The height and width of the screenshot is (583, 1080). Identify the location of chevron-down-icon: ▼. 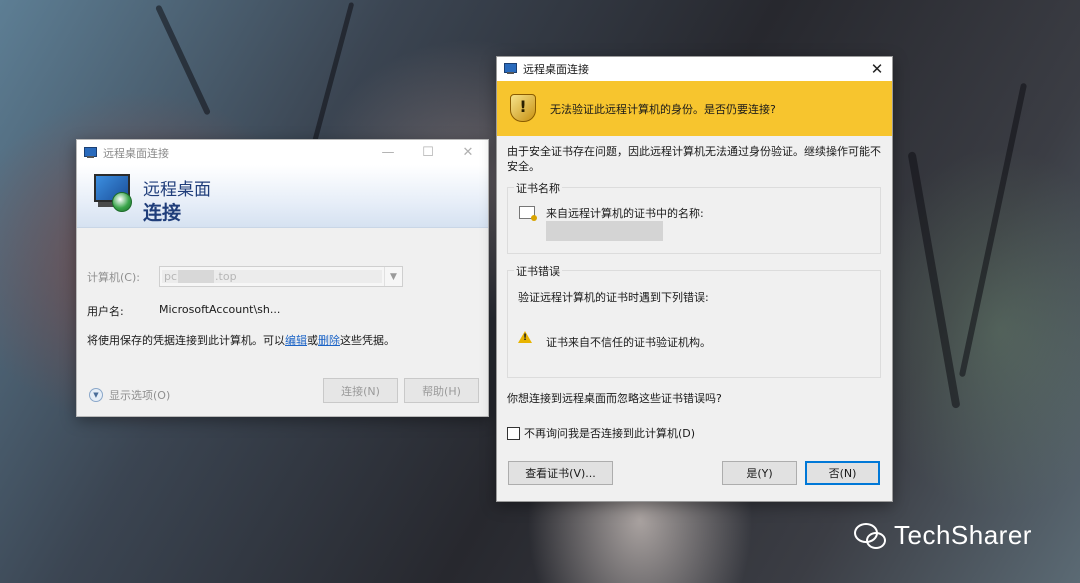
(393, 276).